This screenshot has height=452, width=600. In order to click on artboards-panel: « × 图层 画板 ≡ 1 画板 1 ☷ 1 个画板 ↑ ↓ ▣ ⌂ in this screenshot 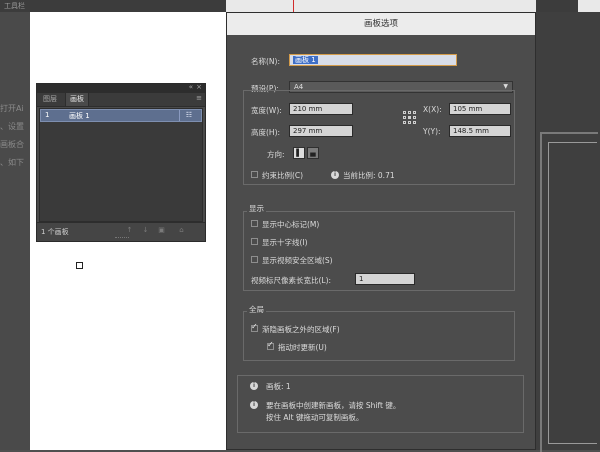, I will do `click(121, 162)`.